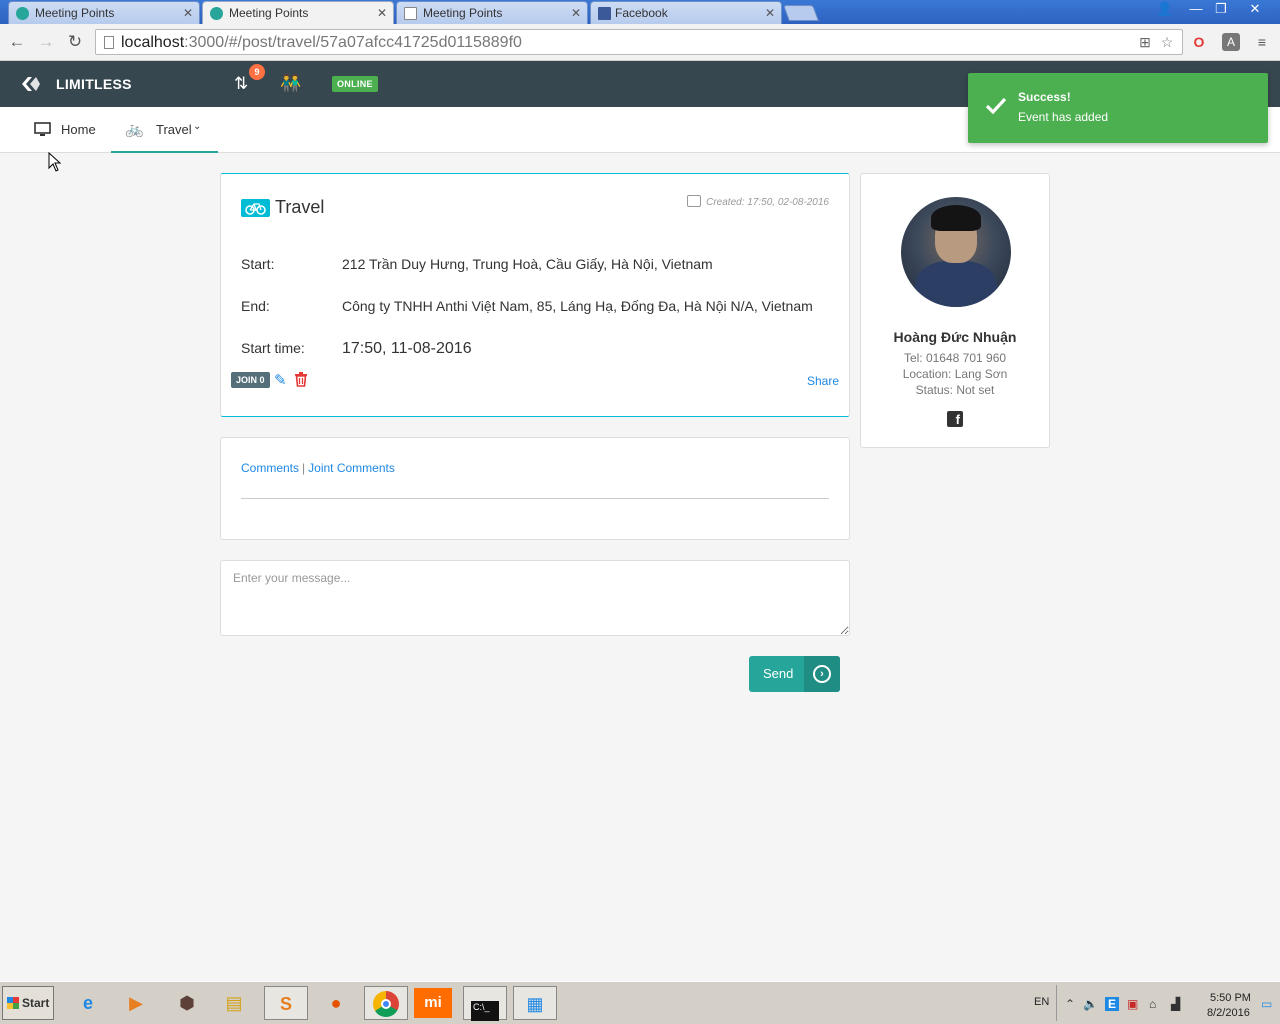  Describe the element at coordinates (1196, 9) in the screenshot. I see `minimize-button: —` at that location.